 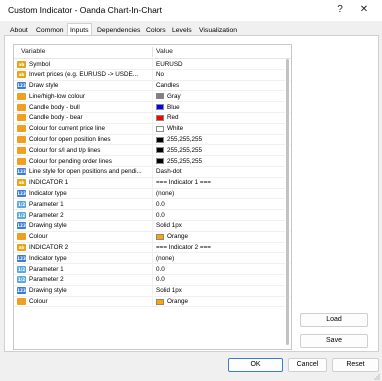 I want to click on variable-name: INDICATOR 1, so click(x=49, y=183).